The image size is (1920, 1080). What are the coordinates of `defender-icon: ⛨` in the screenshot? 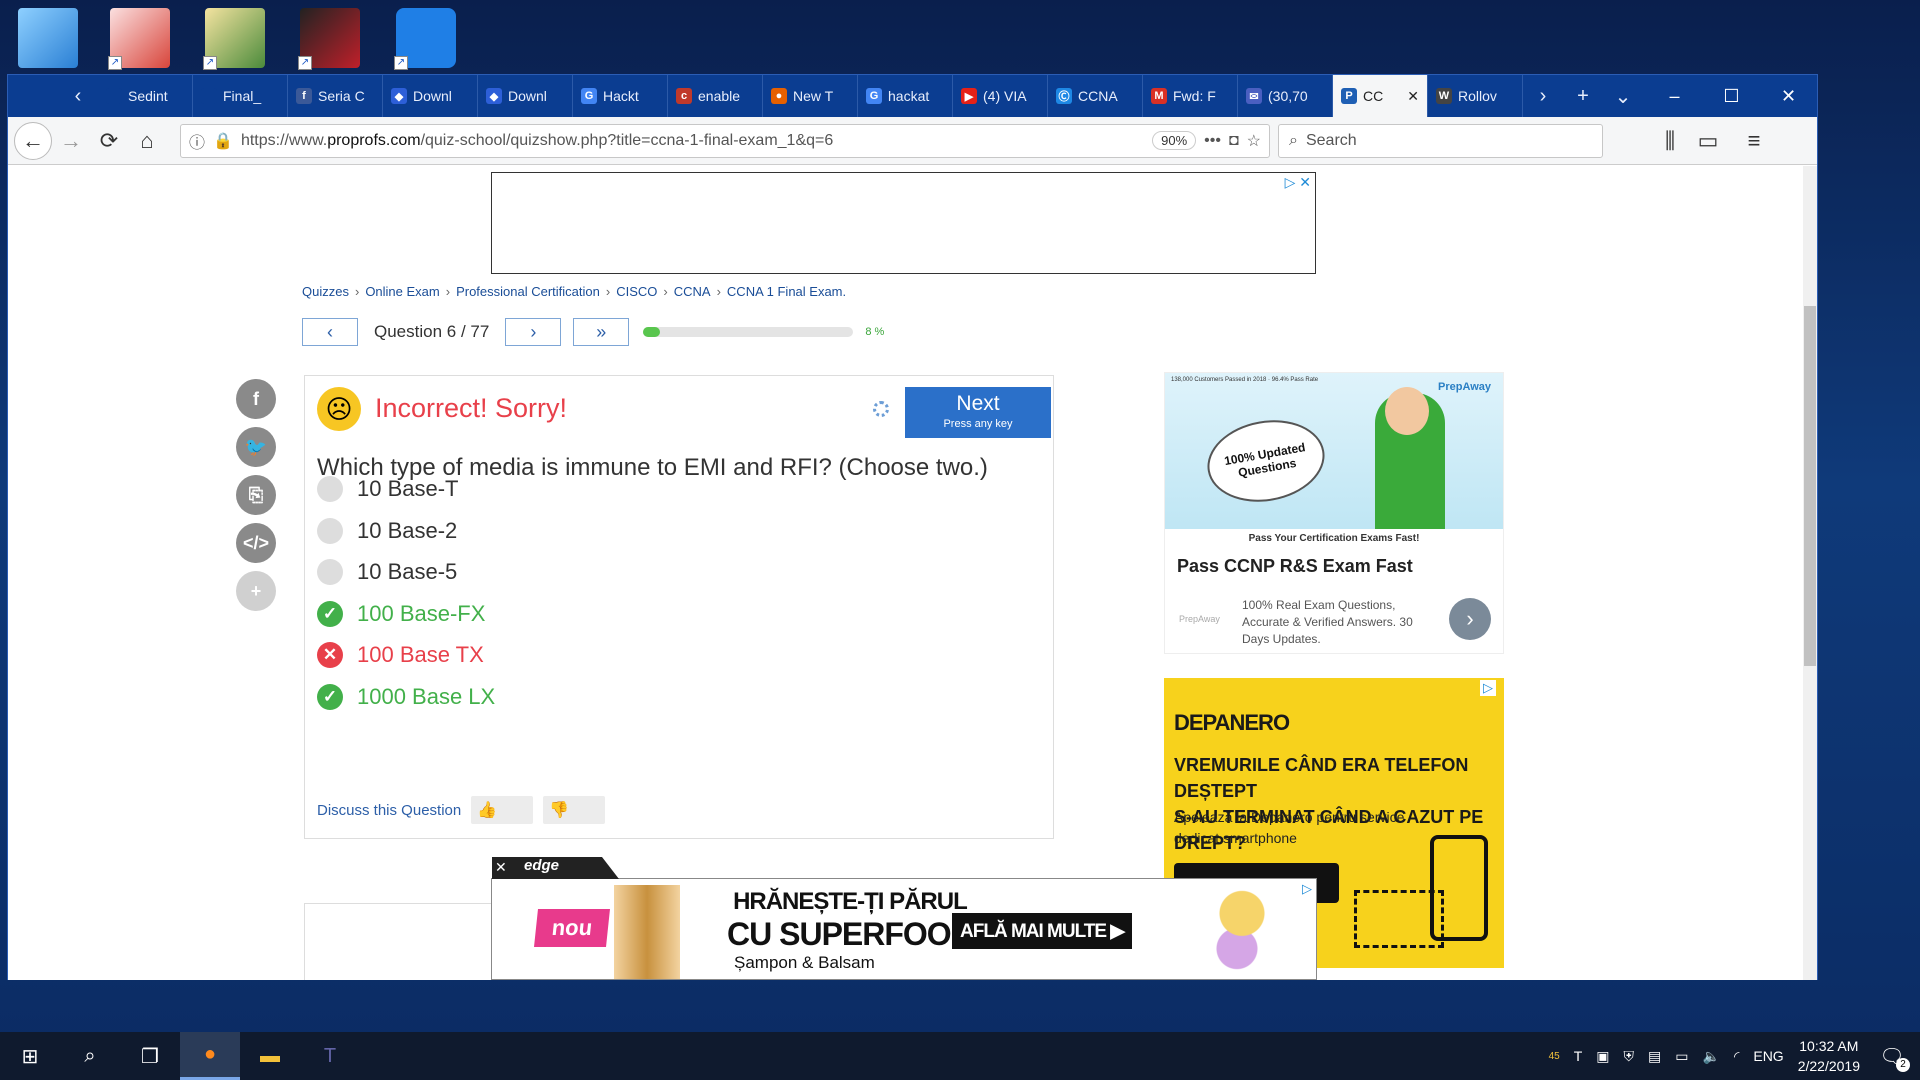 It's located at (1629, 1056).